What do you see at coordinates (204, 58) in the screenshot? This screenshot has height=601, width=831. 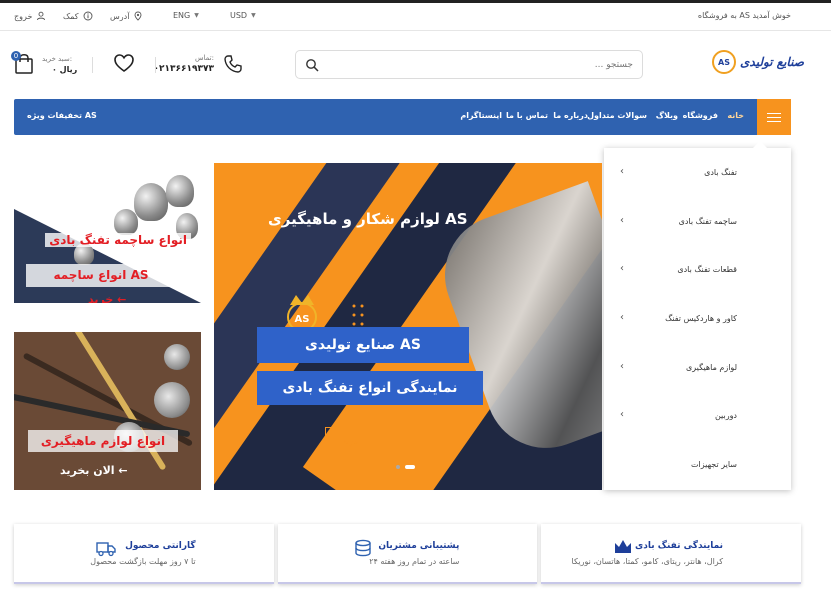 I see `contact-label: تماس:` at bounding box center [204, 58].